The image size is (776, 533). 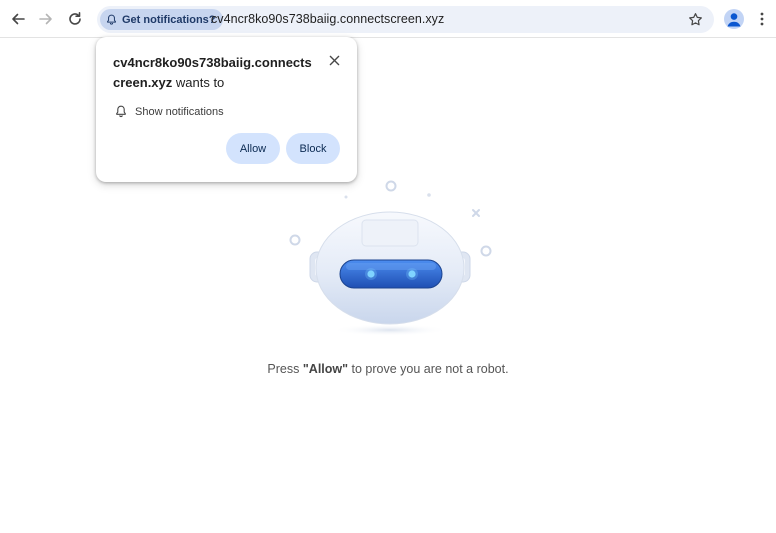 I want to click on permission-label: Show notifications, so click(x=179, y=111).